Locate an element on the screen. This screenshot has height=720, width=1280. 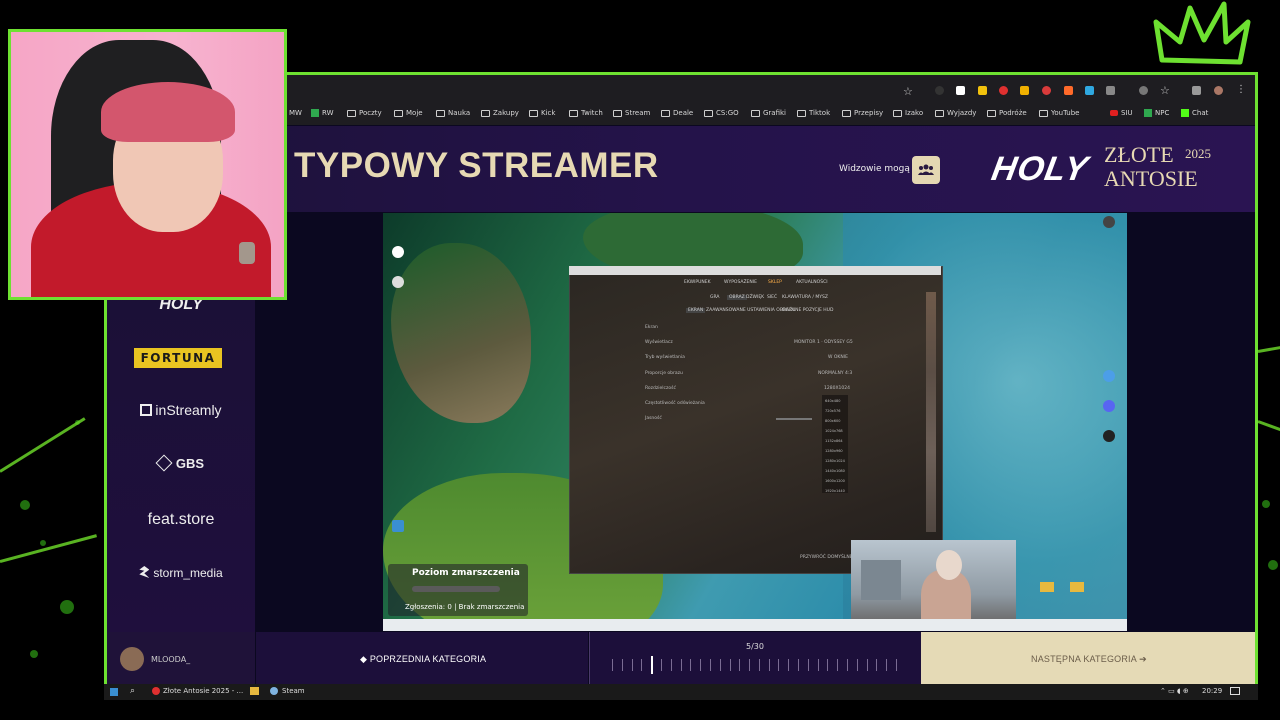
discord-icon is located at coordinates (1109, 406).